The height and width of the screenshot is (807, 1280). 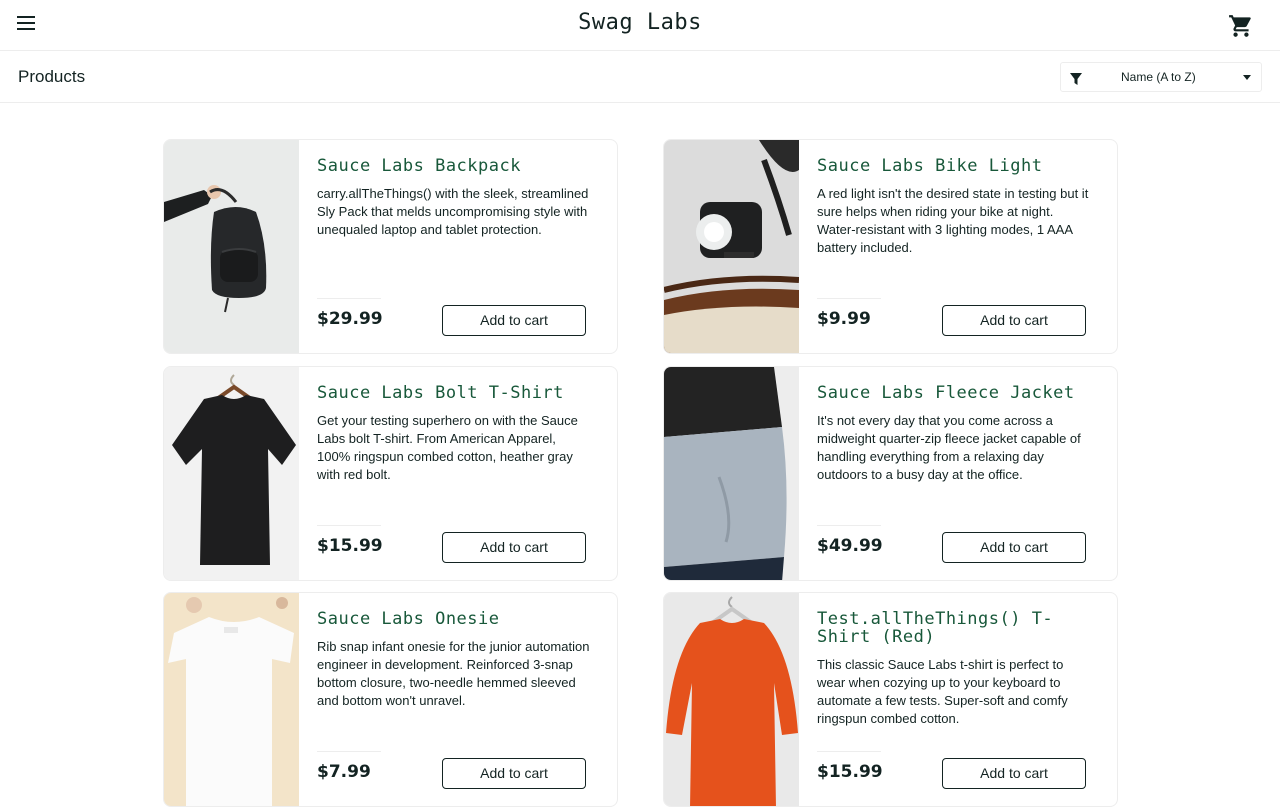 What do you see at coordinates (231, 473) in the screenshot?
I see `bolt-tshirt-image` at bounding box center [231, 473].